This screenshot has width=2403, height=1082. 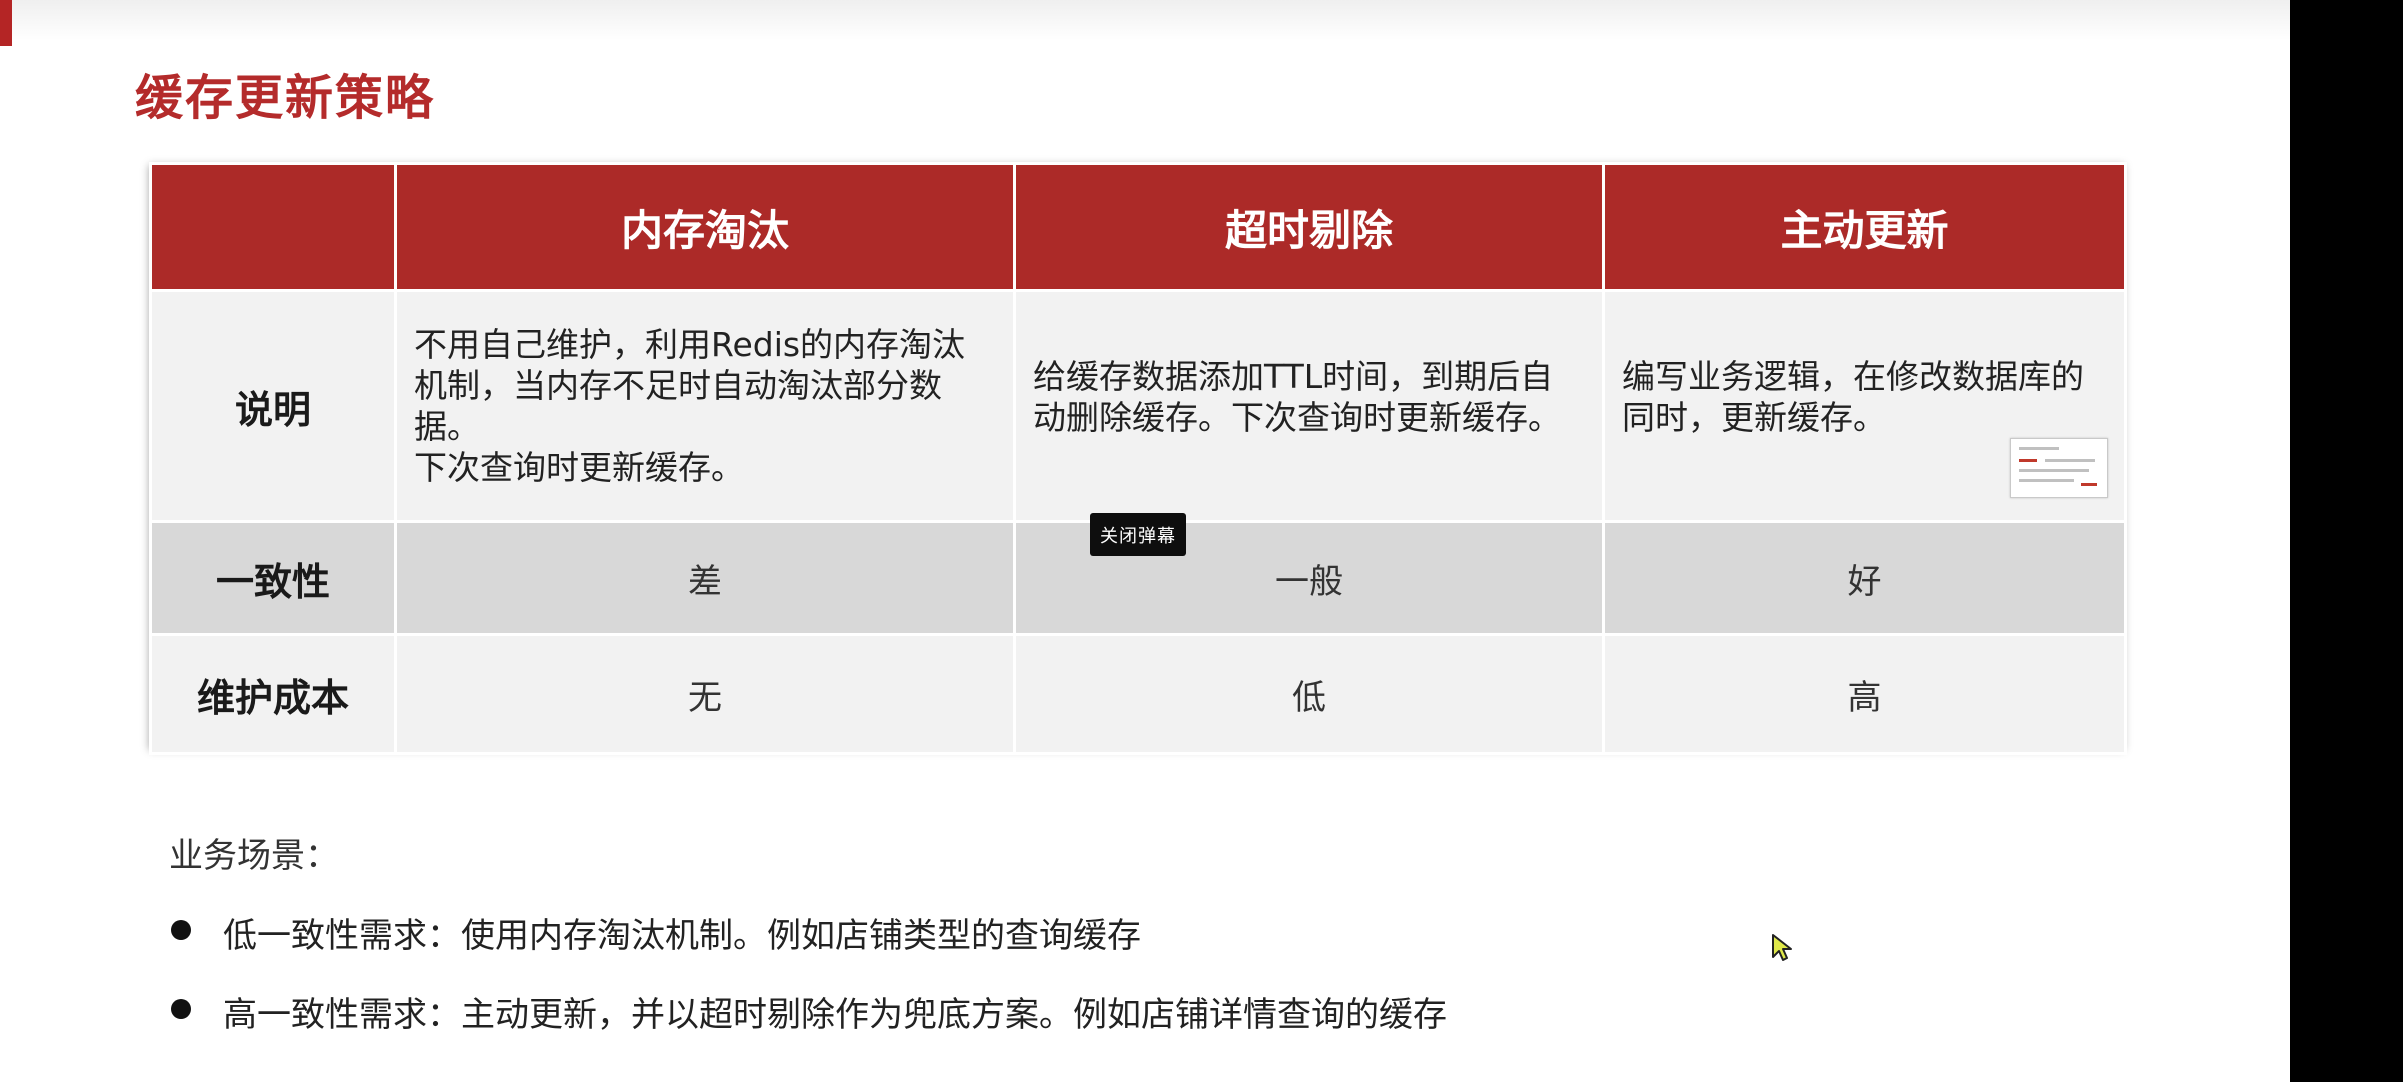 I want to click on scenario-label: 业务场景：, so click(x=254, y=856).